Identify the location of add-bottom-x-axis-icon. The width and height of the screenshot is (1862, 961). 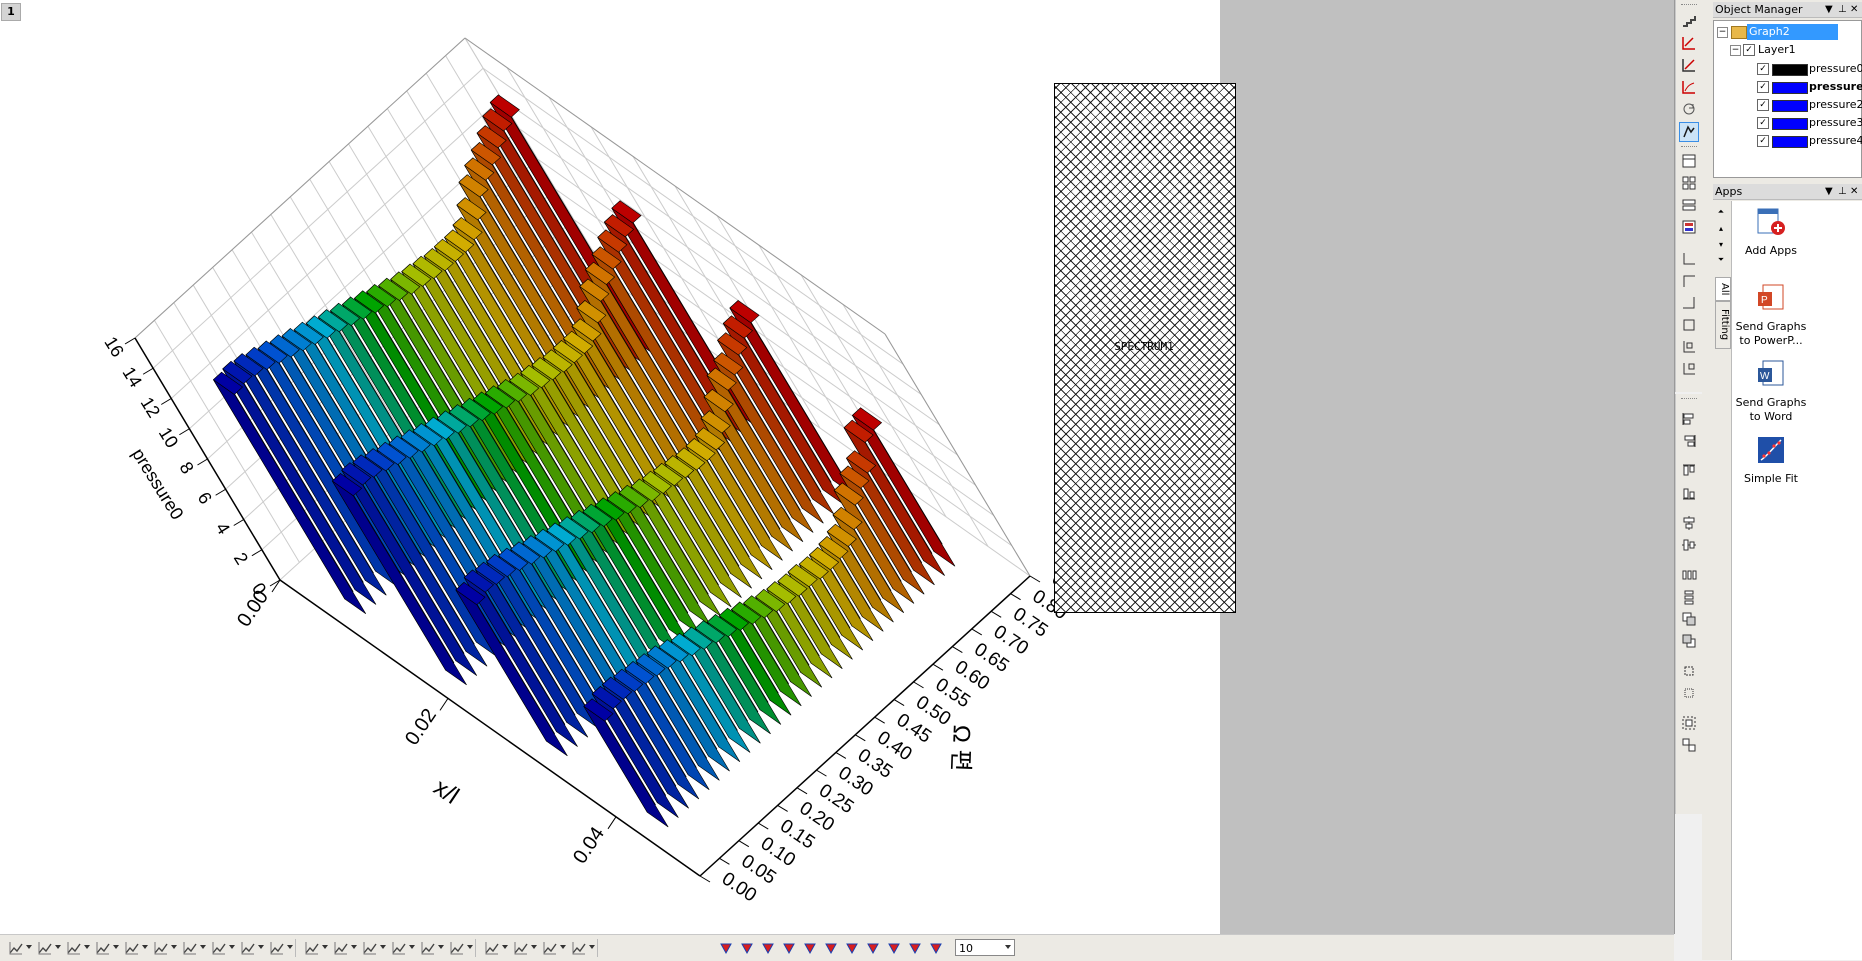
(1689, 259).